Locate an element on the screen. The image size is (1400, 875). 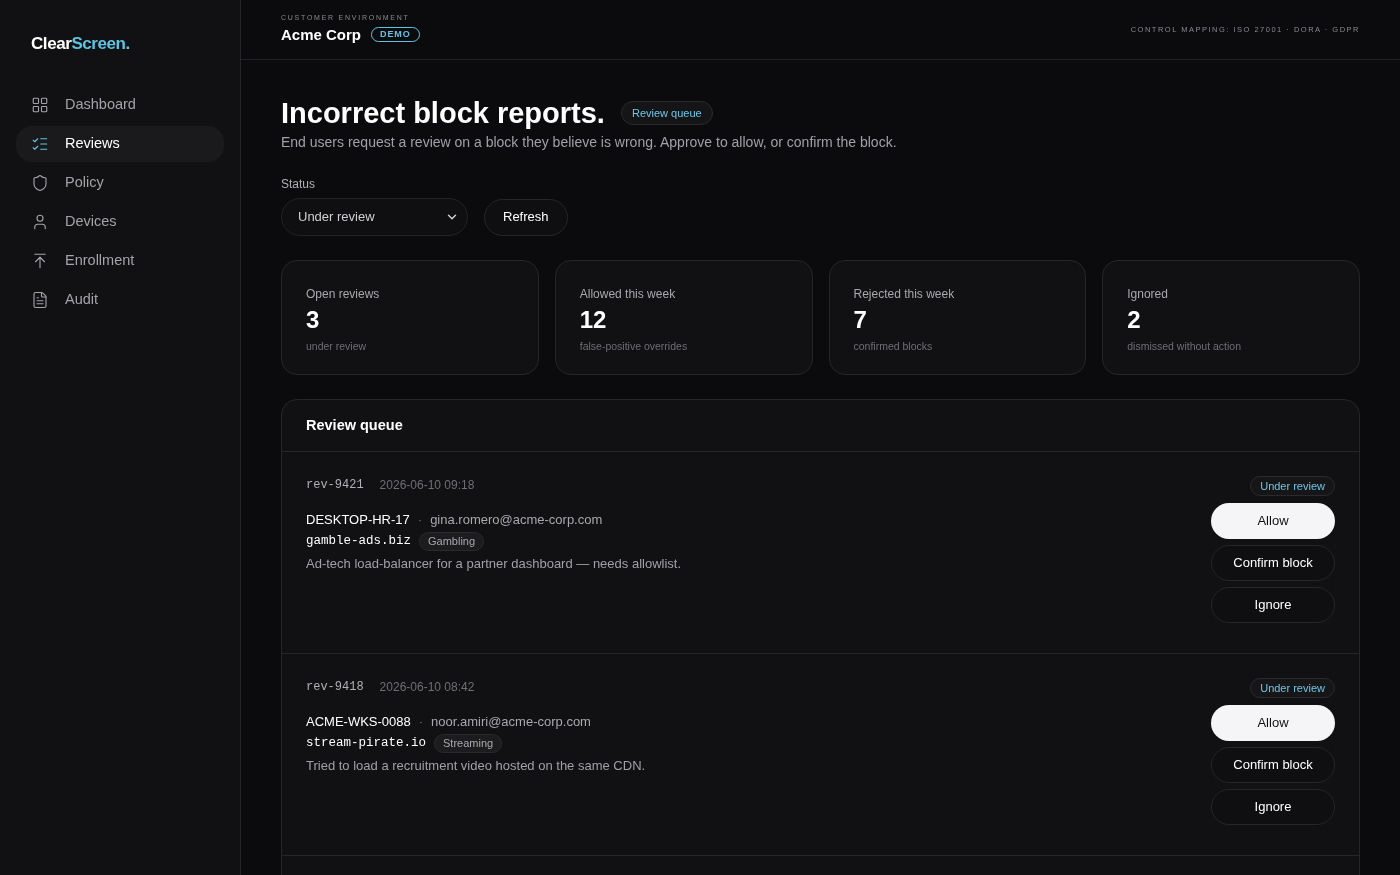
stat-label: Rejected this week is located at coordinates (904, 294).